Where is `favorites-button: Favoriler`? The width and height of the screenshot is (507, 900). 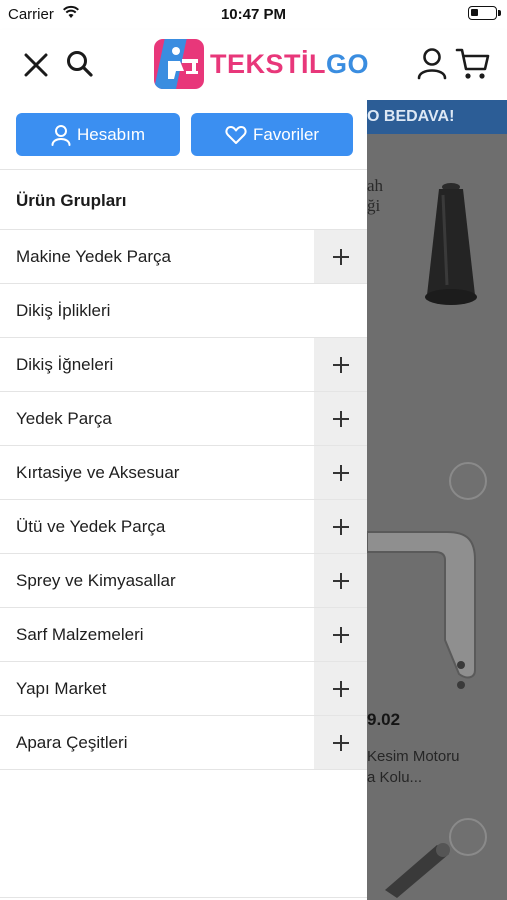 favorites-button: Favoriler is located at coordinates (272, 134).